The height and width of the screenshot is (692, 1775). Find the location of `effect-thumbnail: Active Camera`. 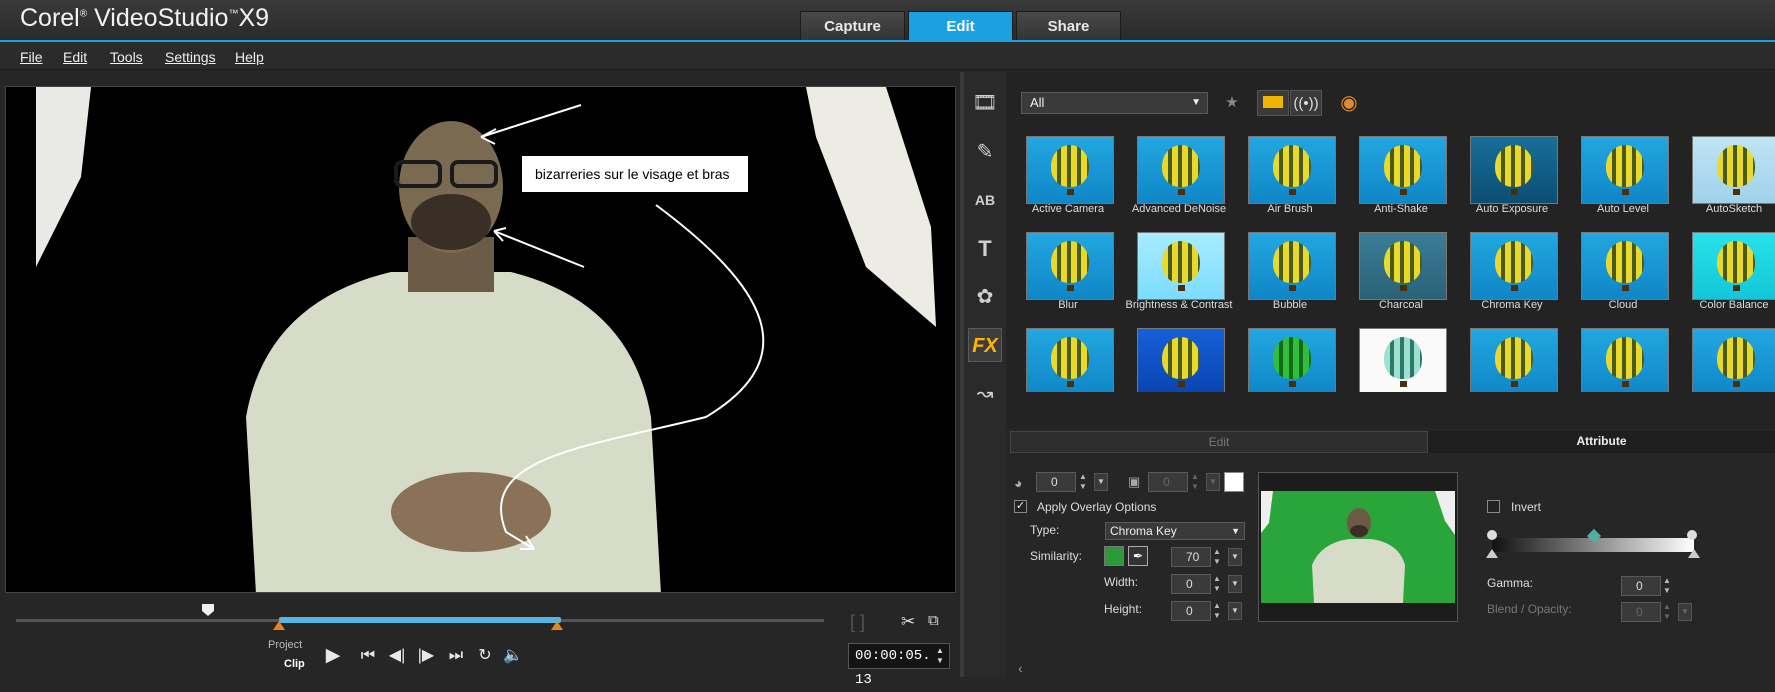

effect-thumbnail: Active Camera is located at coordinates (1068, 173).